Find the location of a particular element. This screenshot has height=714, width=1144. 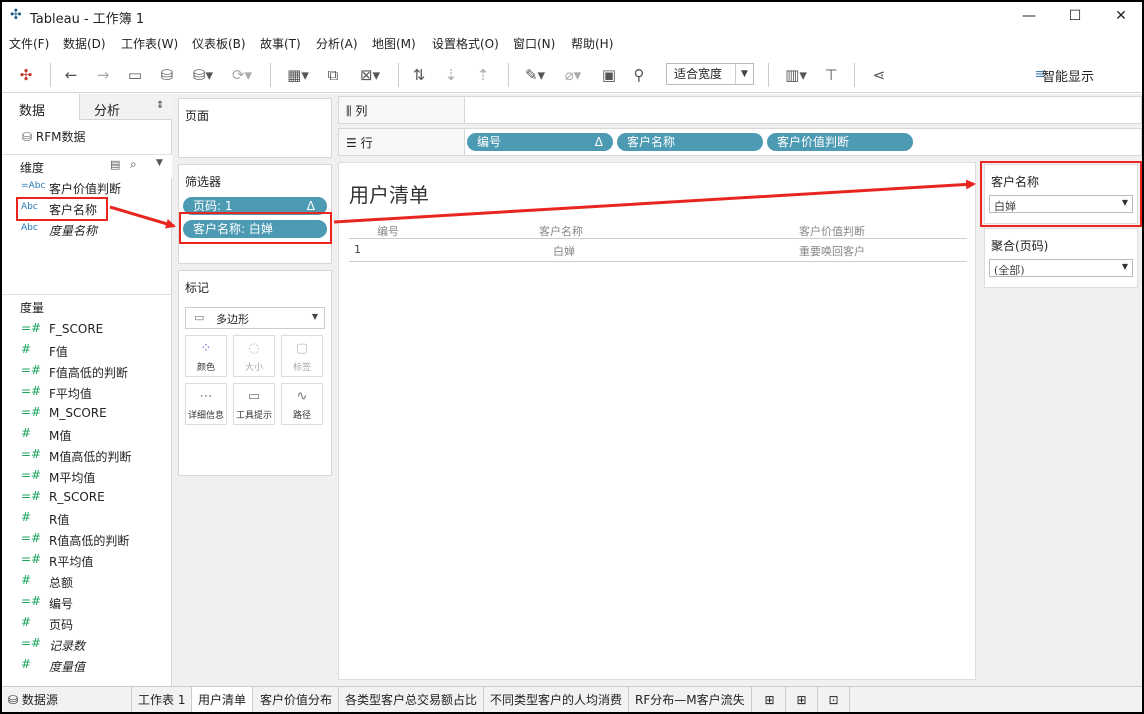

tab-data: 数据 is located at coordinates (41, 107).